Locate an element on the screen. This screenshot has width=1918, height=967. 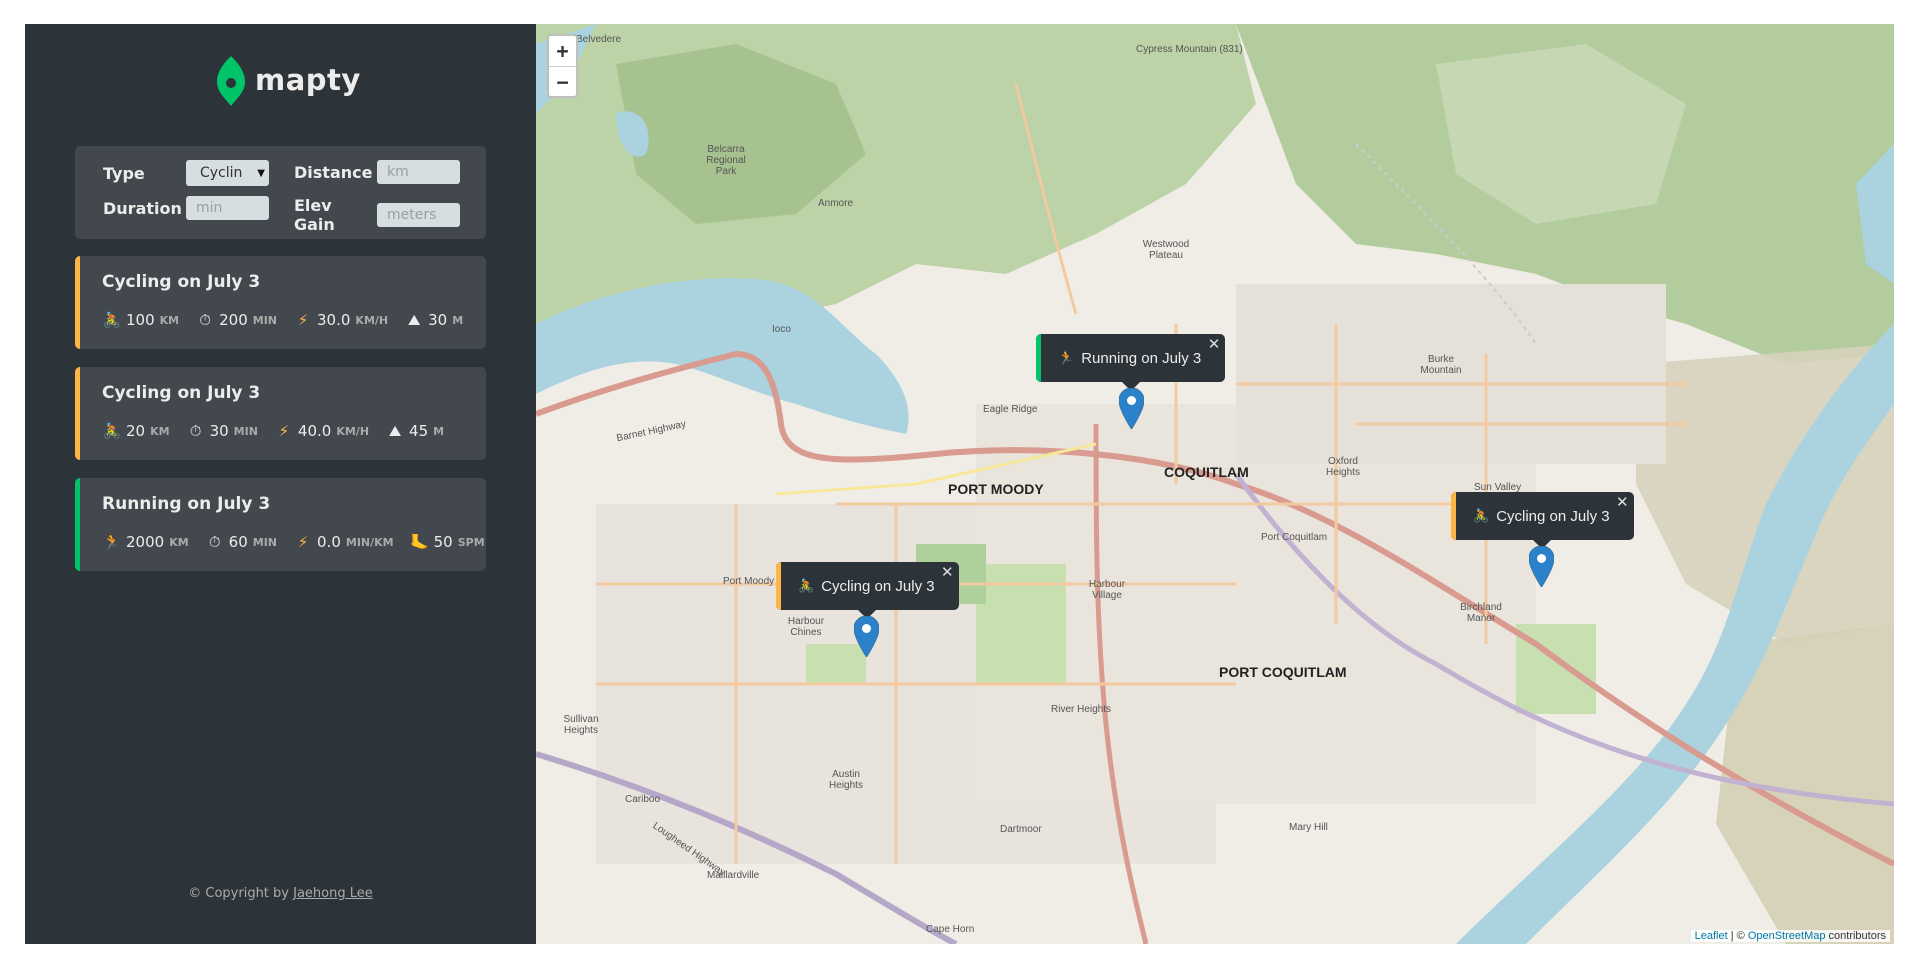
elevation-input: meters is located at coordinates (418, 215).